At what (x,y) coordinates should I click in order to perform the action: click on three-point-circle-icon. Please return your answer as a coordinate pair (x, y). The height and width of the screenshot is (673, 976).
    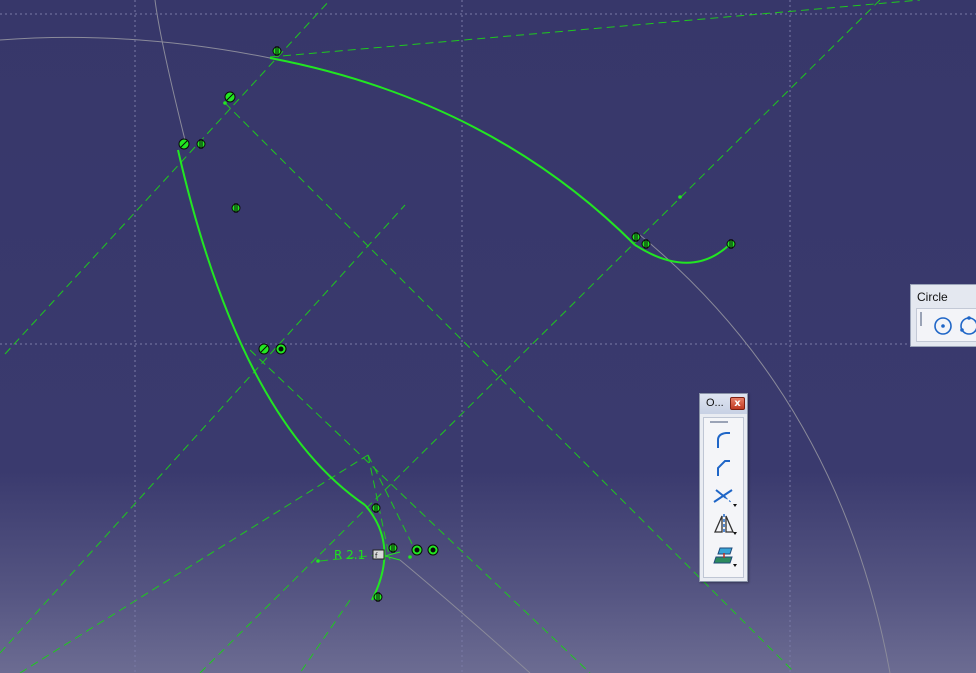
    Looking at the image, I should click on (968, 325).